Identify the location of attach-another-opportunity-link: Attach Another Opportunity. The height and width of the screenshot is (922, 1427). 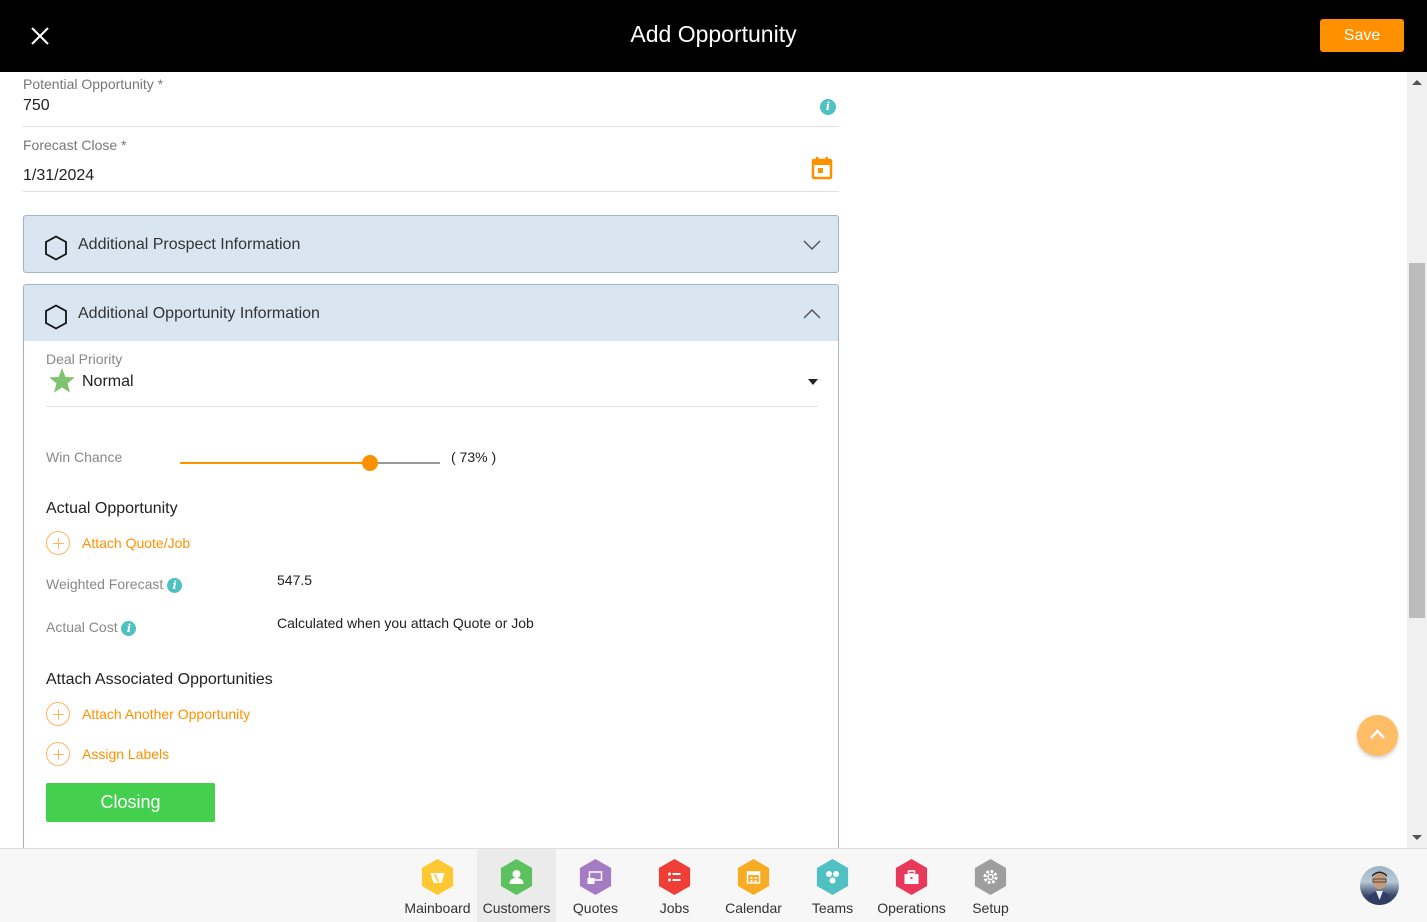
(148, 714).